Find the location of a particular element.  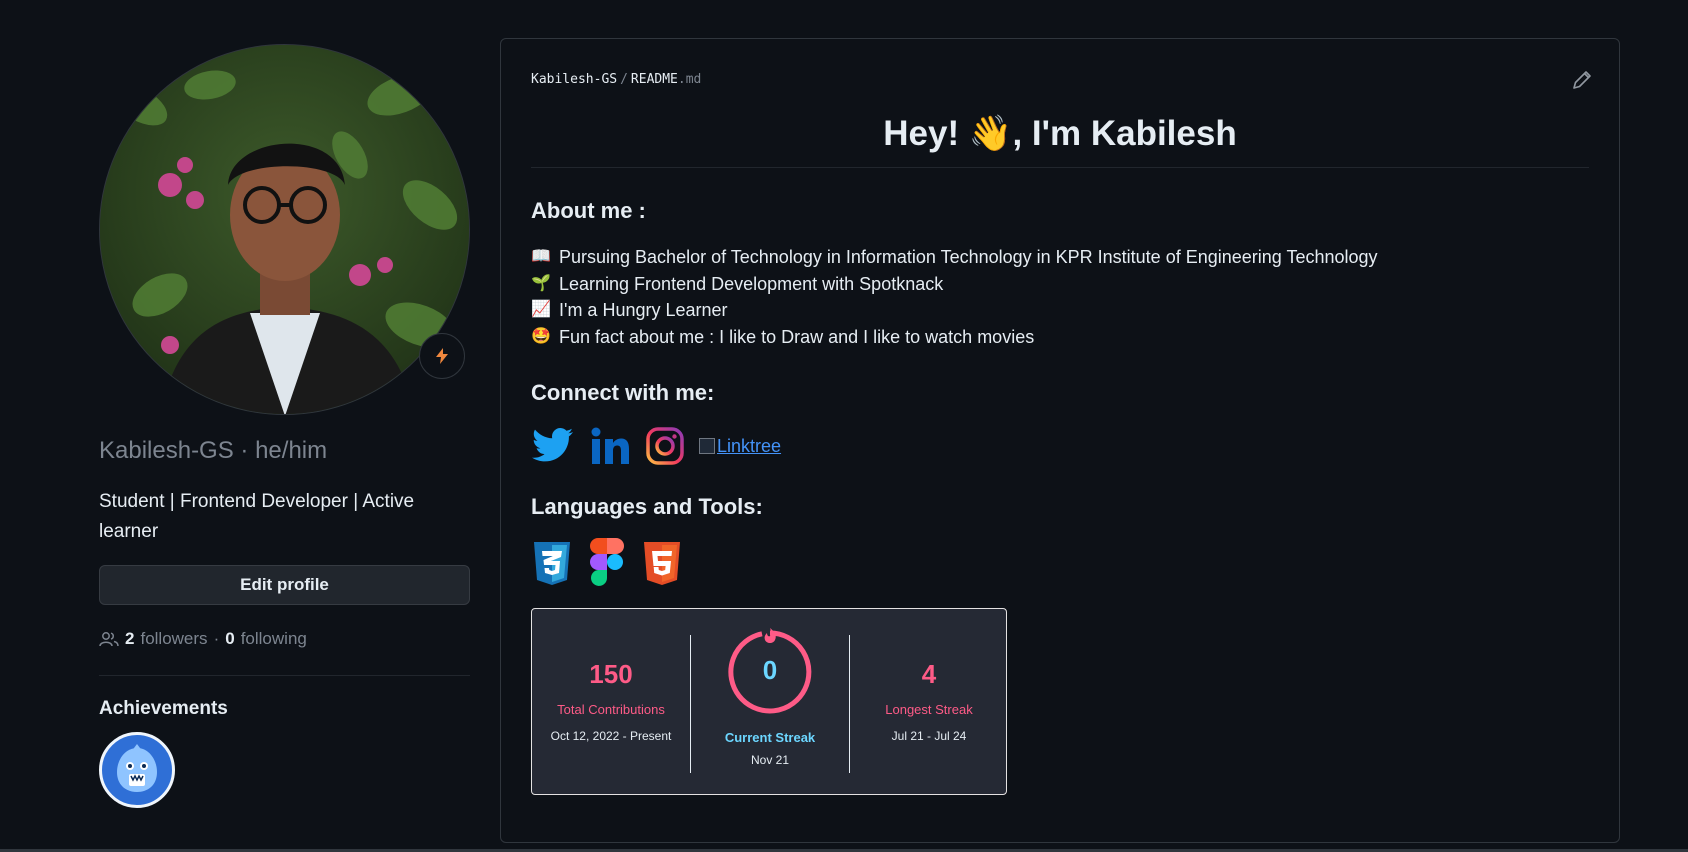

languages-tools is located at coordinates (1060, 562).